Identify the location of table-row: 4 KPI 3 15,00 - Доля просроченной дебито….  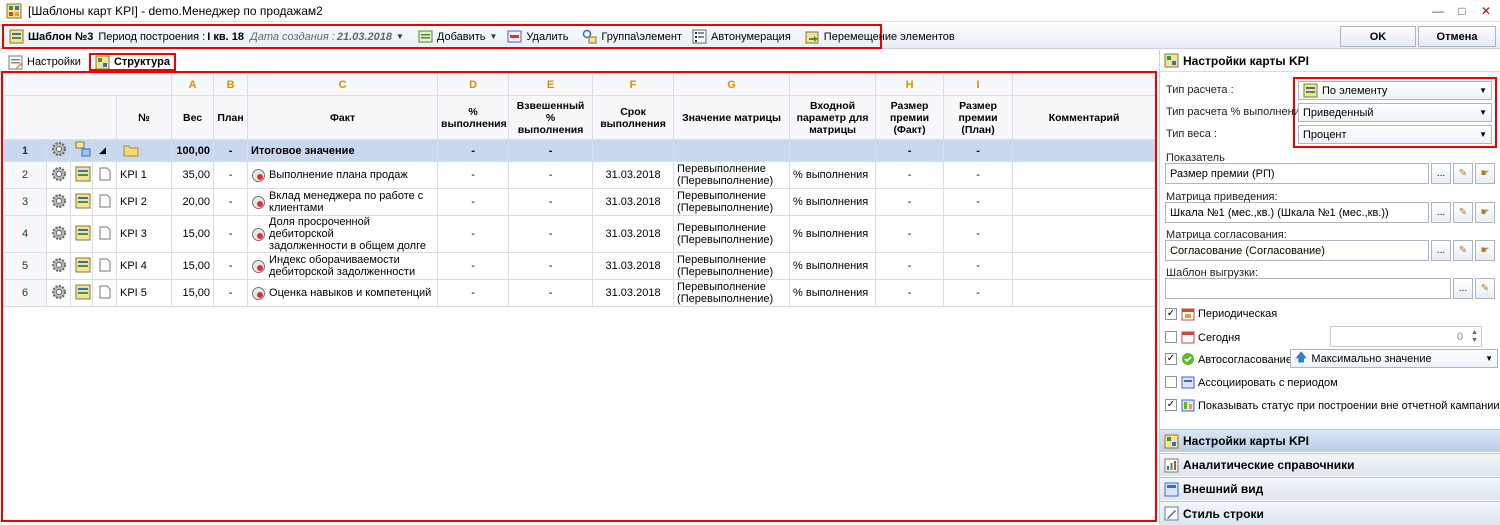
(579, 234).